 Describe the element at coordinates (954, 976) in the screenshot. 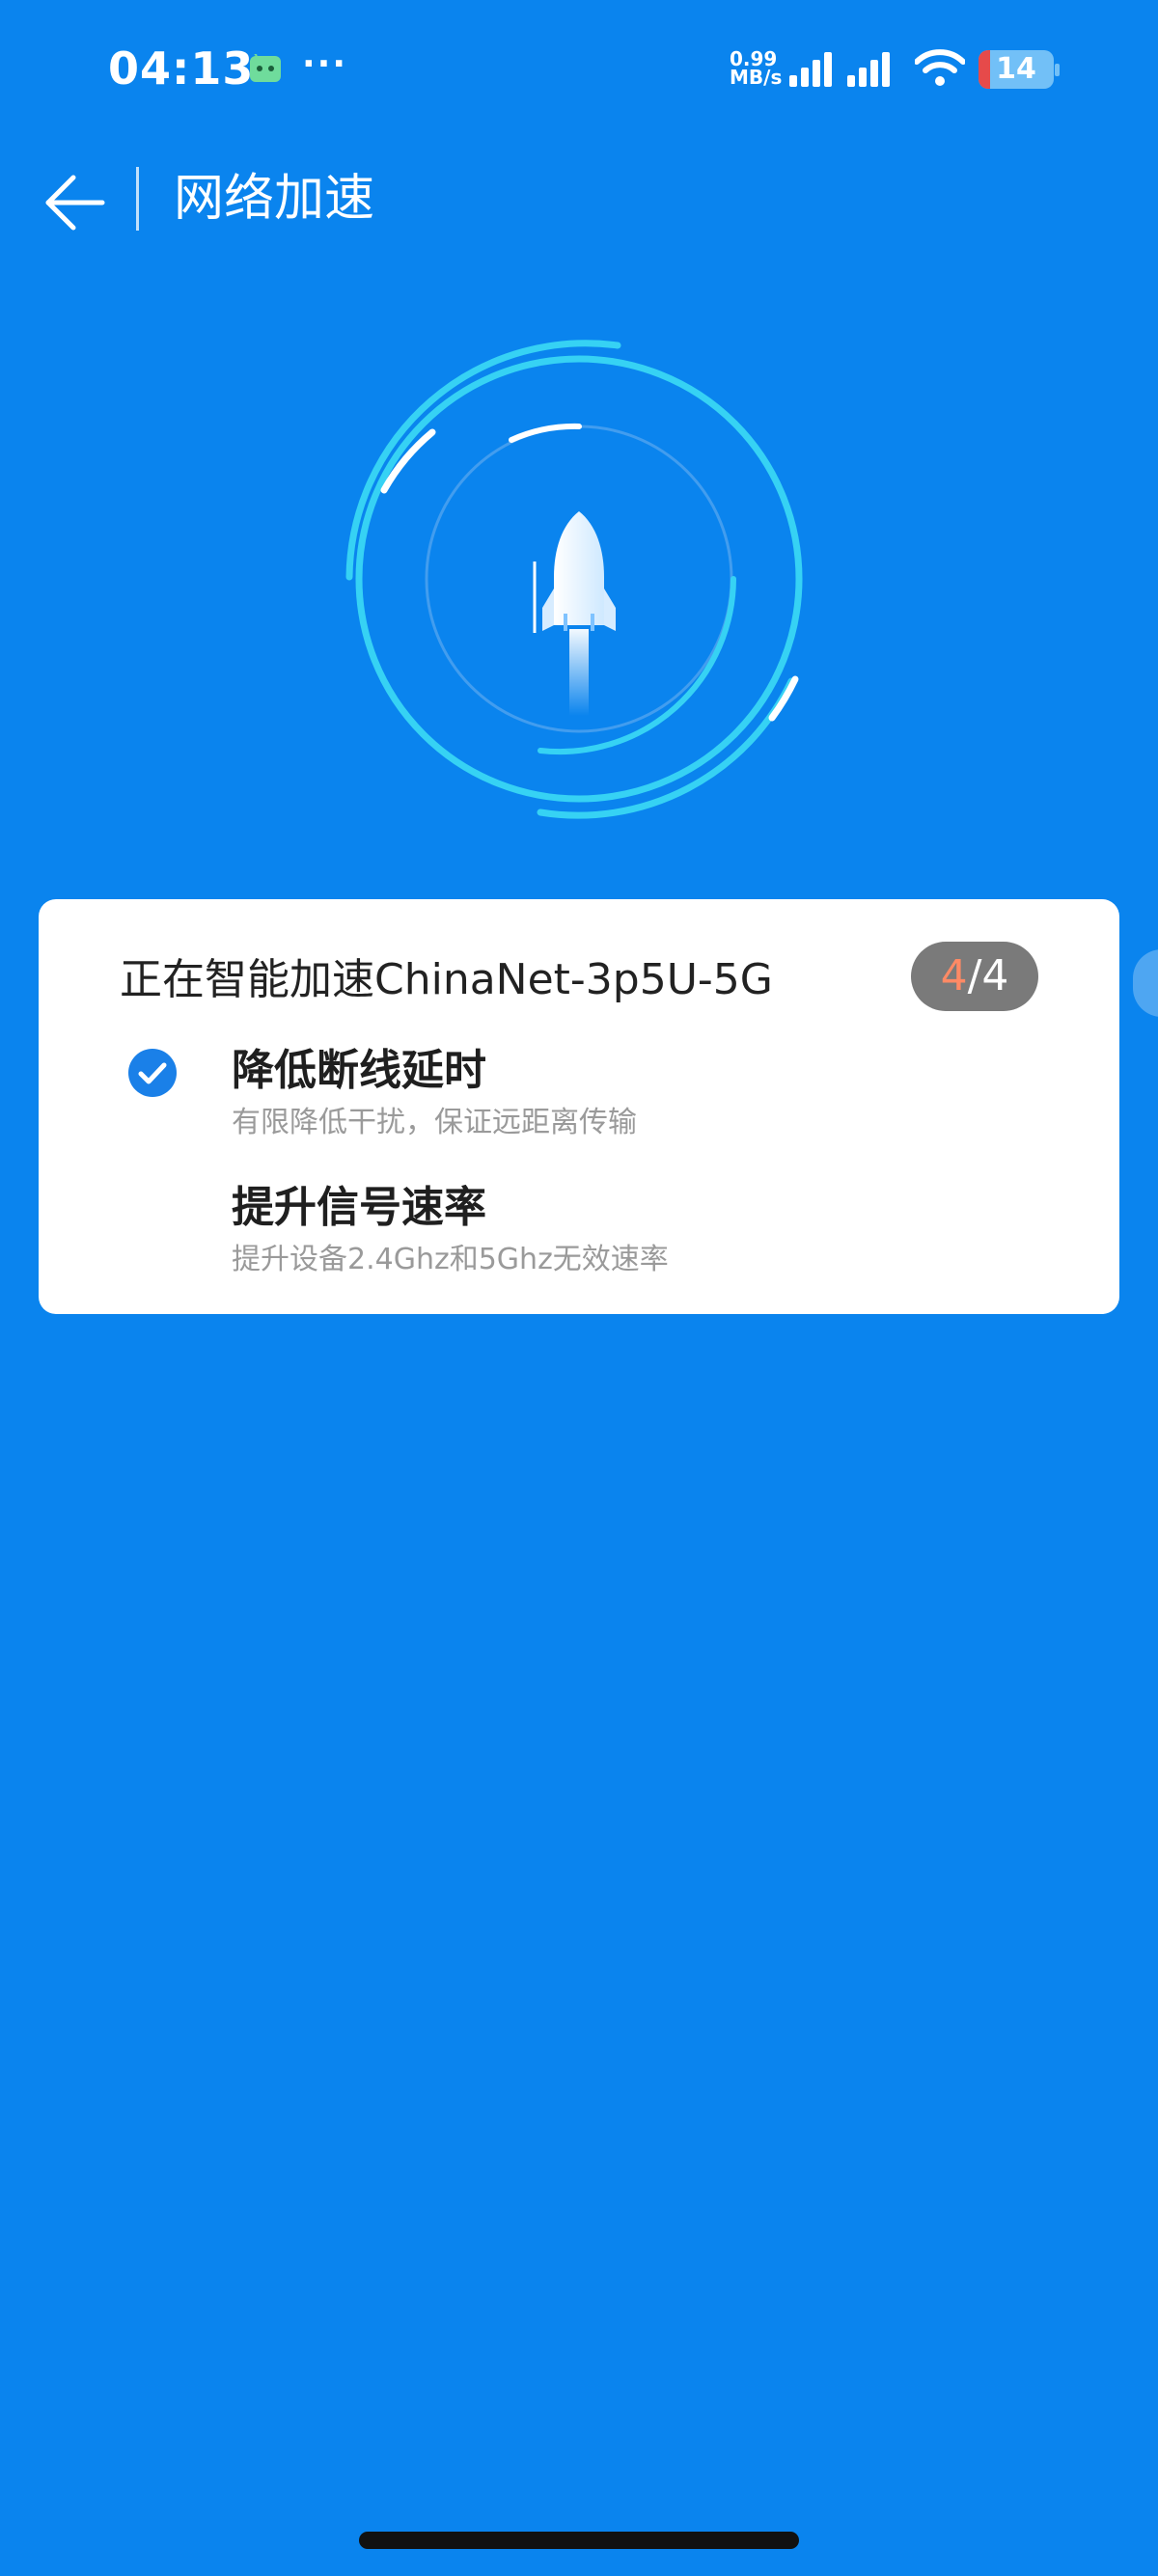

I see `step-current: 4` at that location.